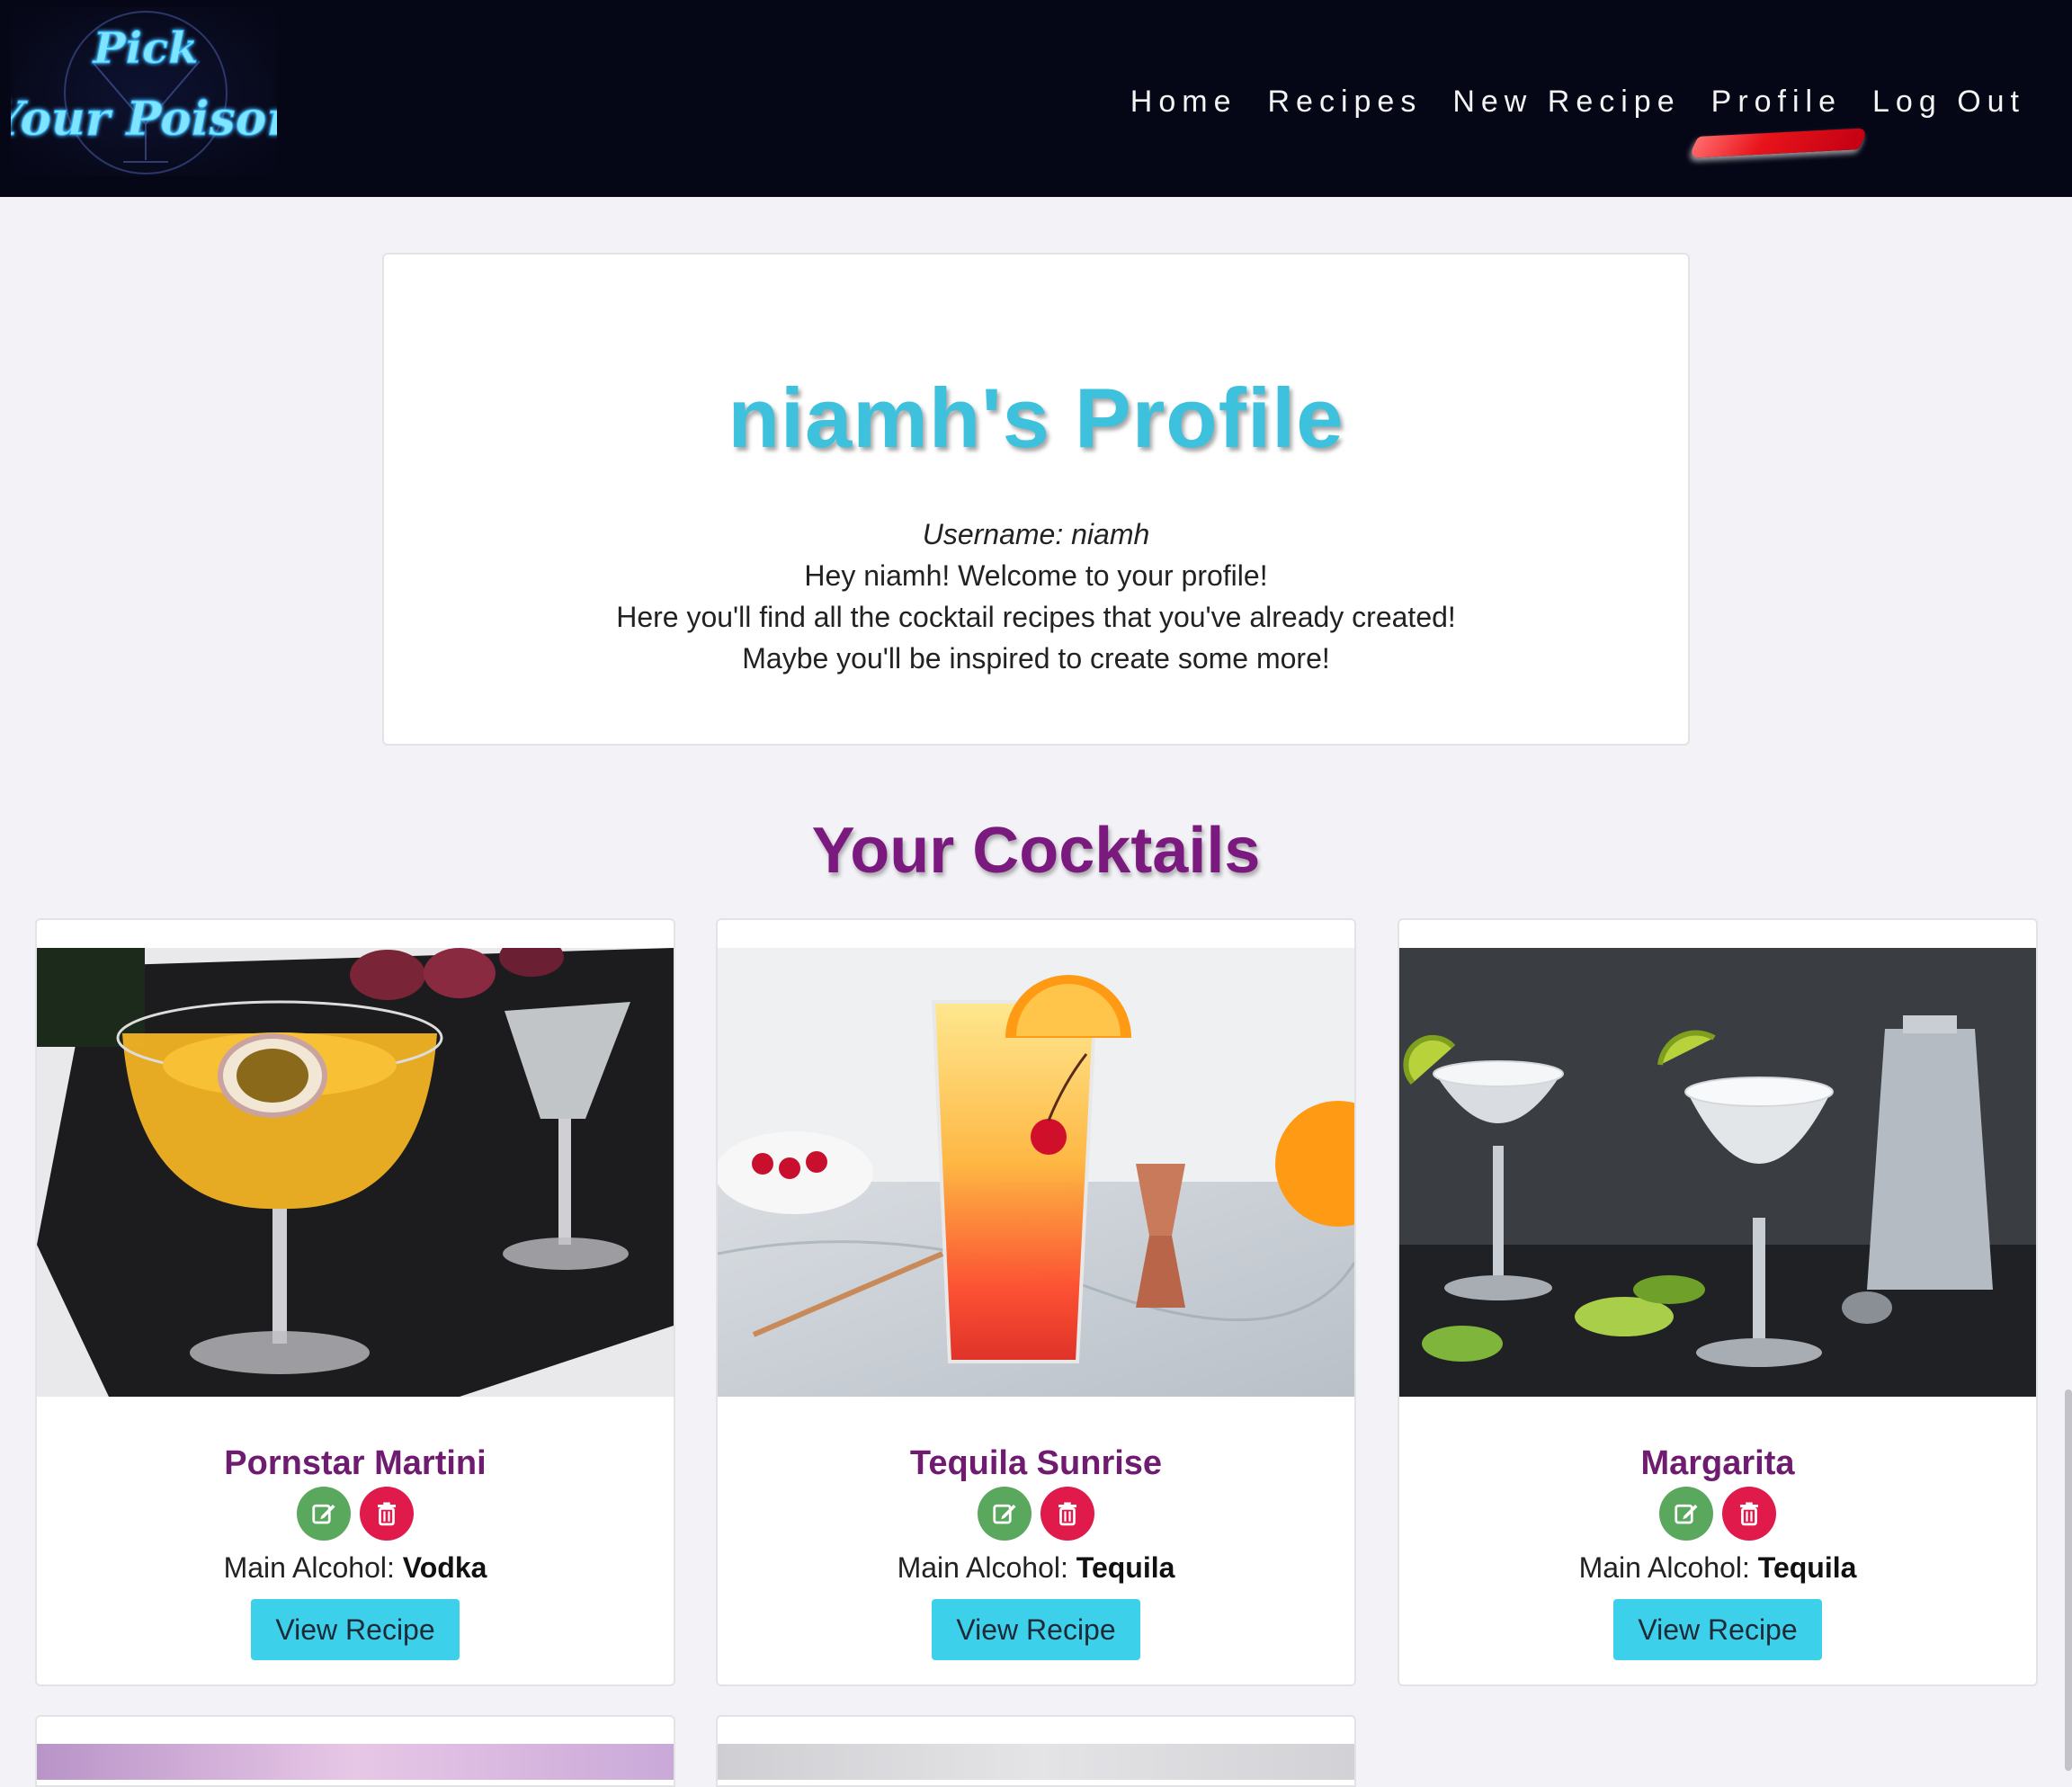  What do you see at coordinates (1718, 1172) in the screenshot?
I see `margarita-photo` at bounding box center [1718, 1172].